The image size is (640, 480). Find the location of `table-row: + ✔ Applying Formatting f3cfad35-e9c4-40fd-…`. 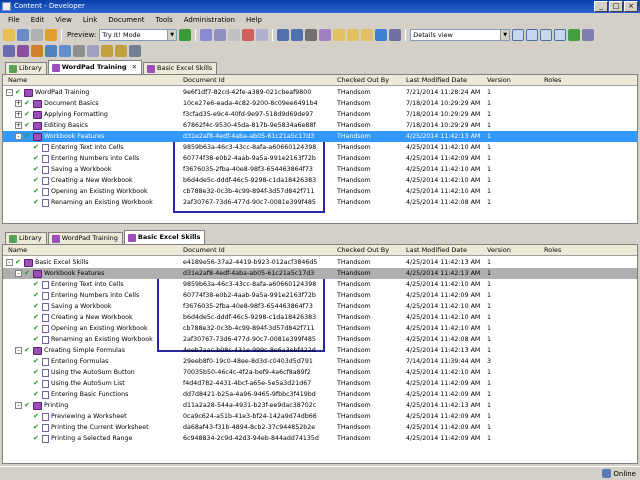

table-row: + ✔ Applying Formatting f3cfad35-e9c4-40fd-… is located at coordinates (320, 114).